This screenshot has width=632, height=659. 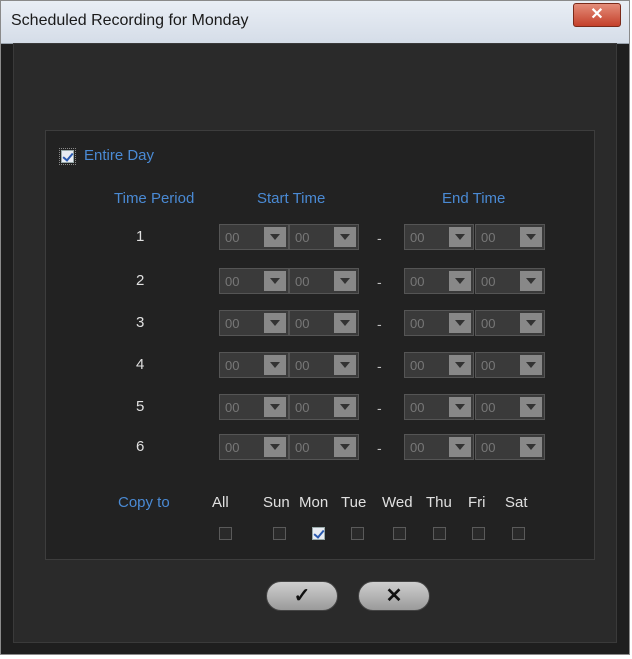 I want to click on day-label-wed: Wed, so click(x=397, y=502).